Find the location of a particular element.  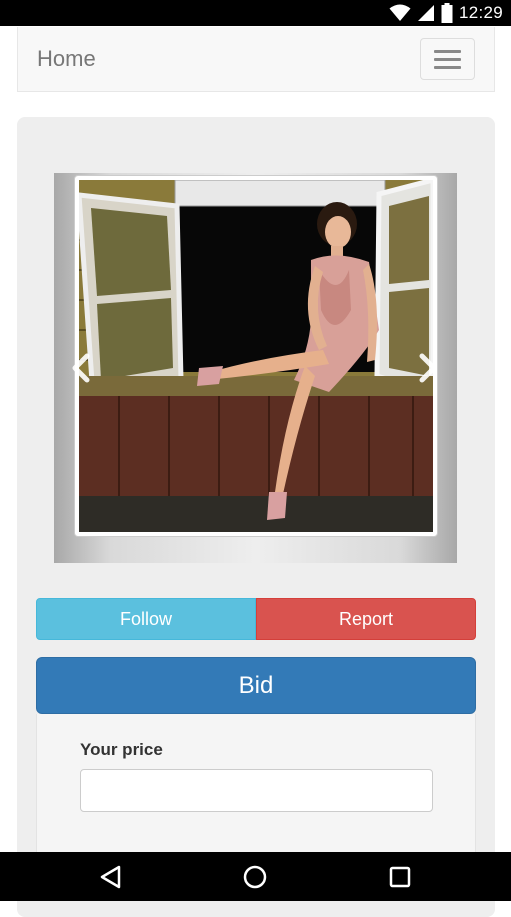

status-time: 12:29 is located at coordinates (480, 12).